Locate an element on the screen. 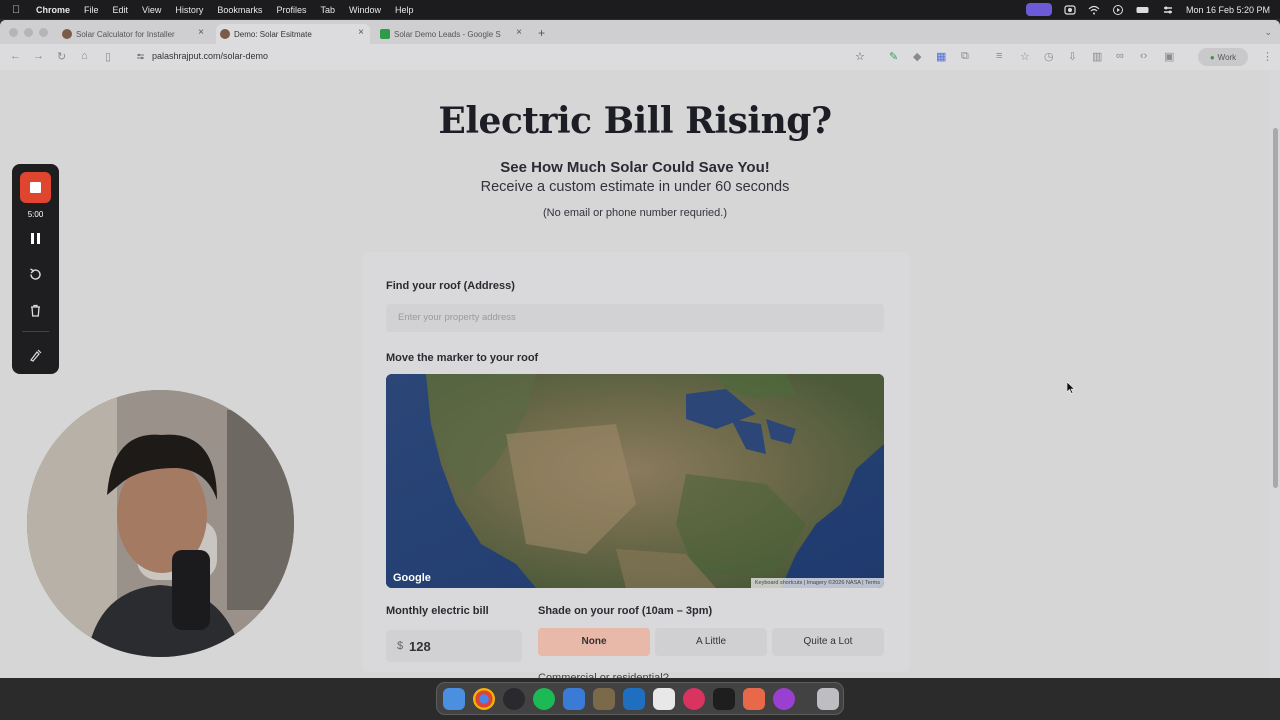 This screenshot has height=720, width=1280. reload-icon: ↻ is located at coordinates (61, 56).